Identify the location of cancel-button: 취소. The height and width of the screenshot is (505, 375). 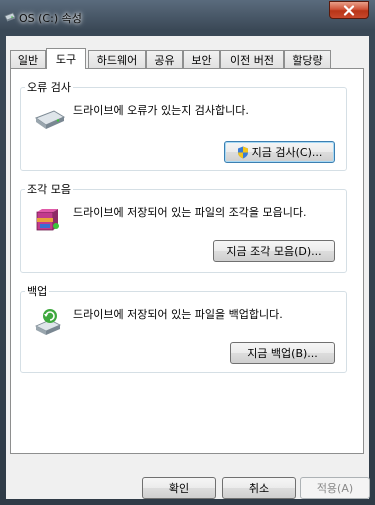
(259, 488).